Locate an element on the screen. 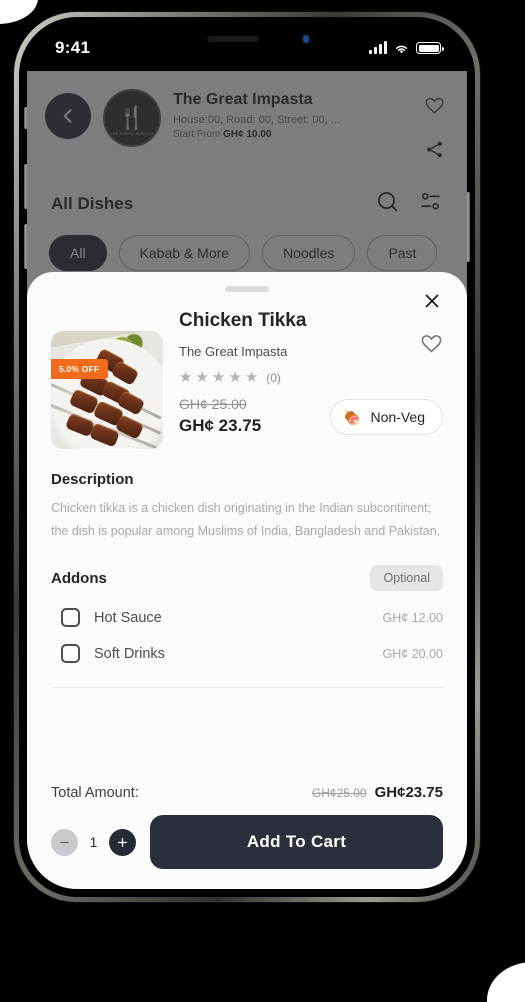 Image resolution: width=525 pixels, height=1002 pixels. quantity-stepper: 1 is located at coordinates (93, 842).